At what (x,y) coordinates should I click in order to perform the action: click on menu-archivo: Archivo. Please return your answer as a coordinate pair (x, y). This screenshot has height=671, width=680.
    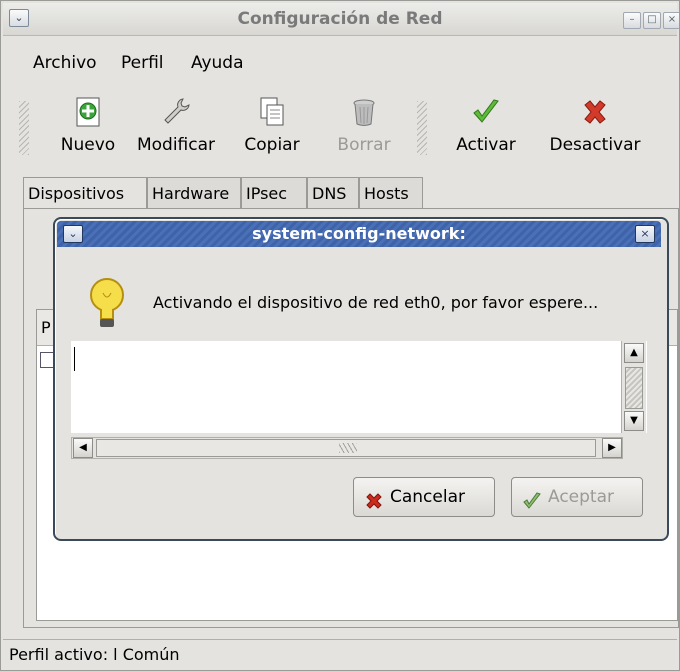
    Looking at the image, I should click on (65, 63).